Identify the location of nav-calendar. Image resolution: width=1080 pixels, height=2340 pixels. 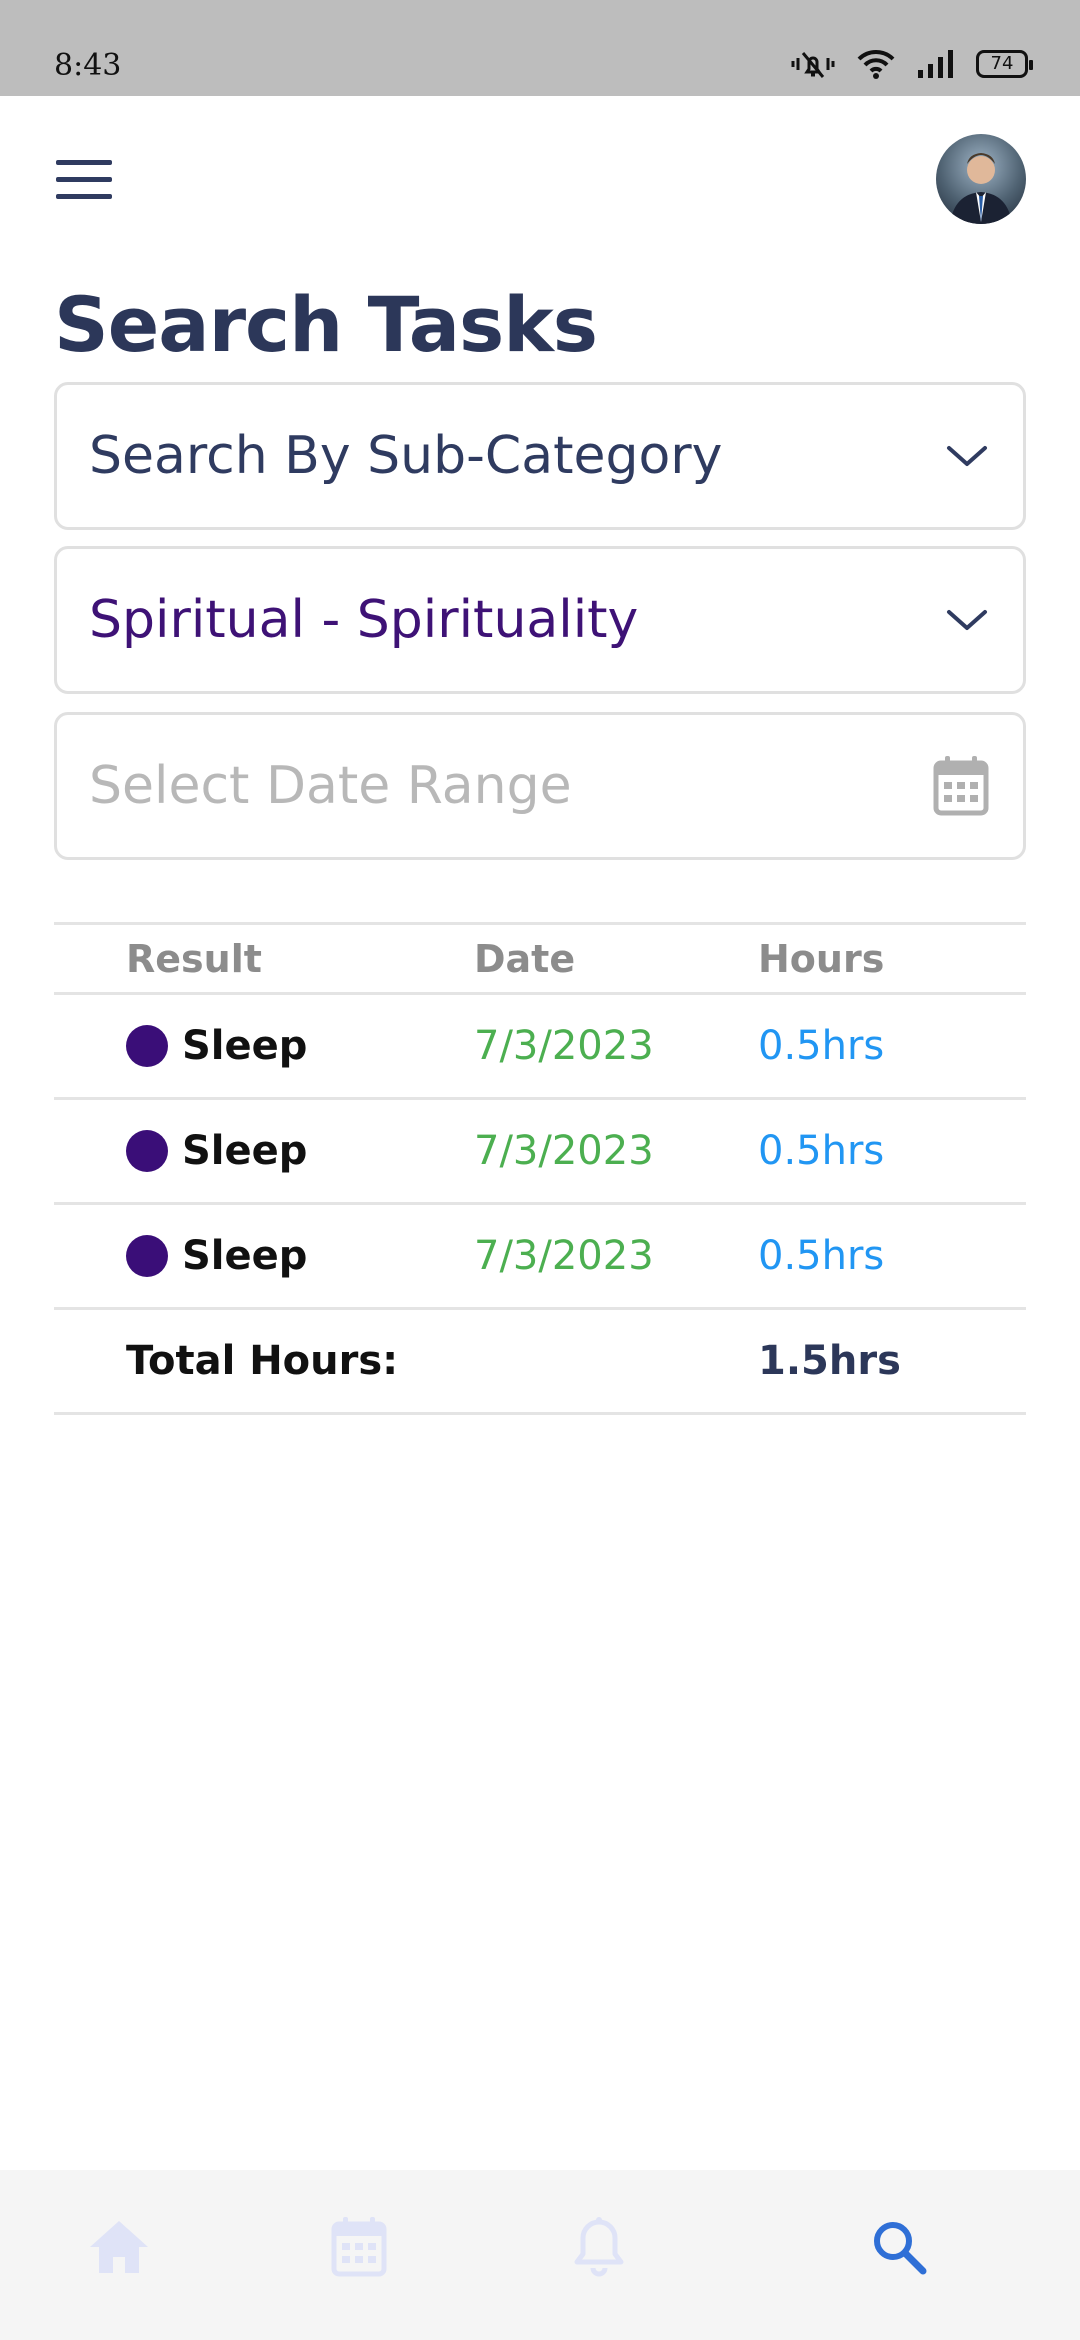
(359, 2247).